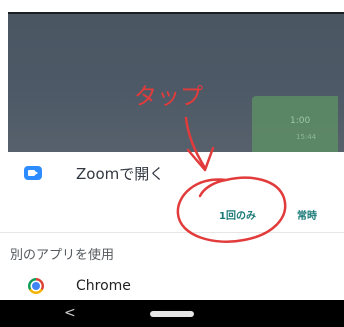 This screenshot has height=327, width=344. What do you see at coordinates (120, 173) in the screenshot?
I see `open-with-zoom-label: Zoomで開く` at bounding box center [120, 173].